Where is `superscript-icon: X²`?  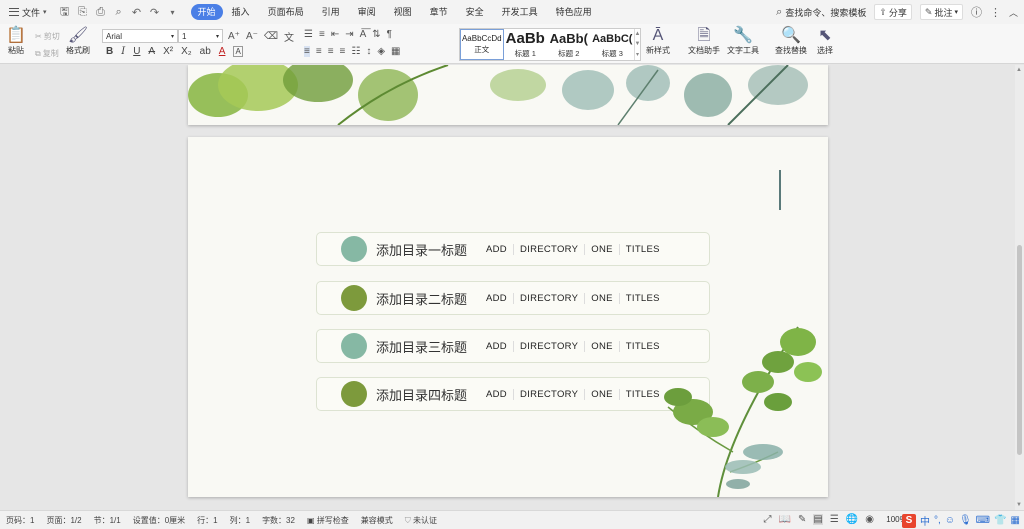 superscript-icon: X² is located at coordinates (168, 51).